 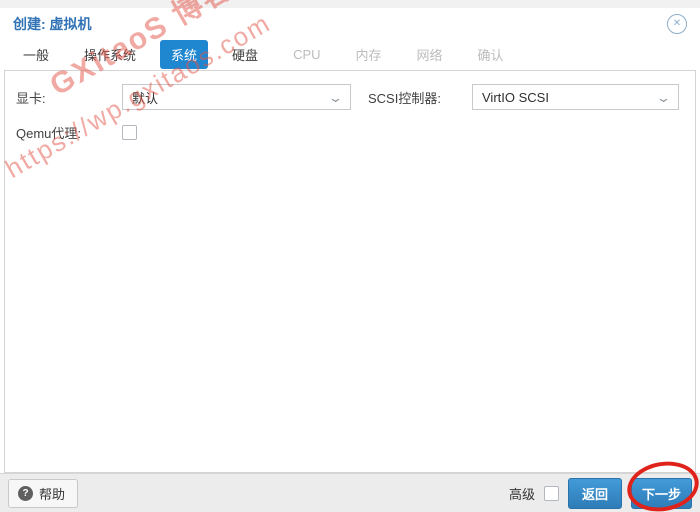 What do you see at coordinates (129, 132) in the screenshot?
I see `qemu-agent-checkbox` at bounding box center [129, 132].